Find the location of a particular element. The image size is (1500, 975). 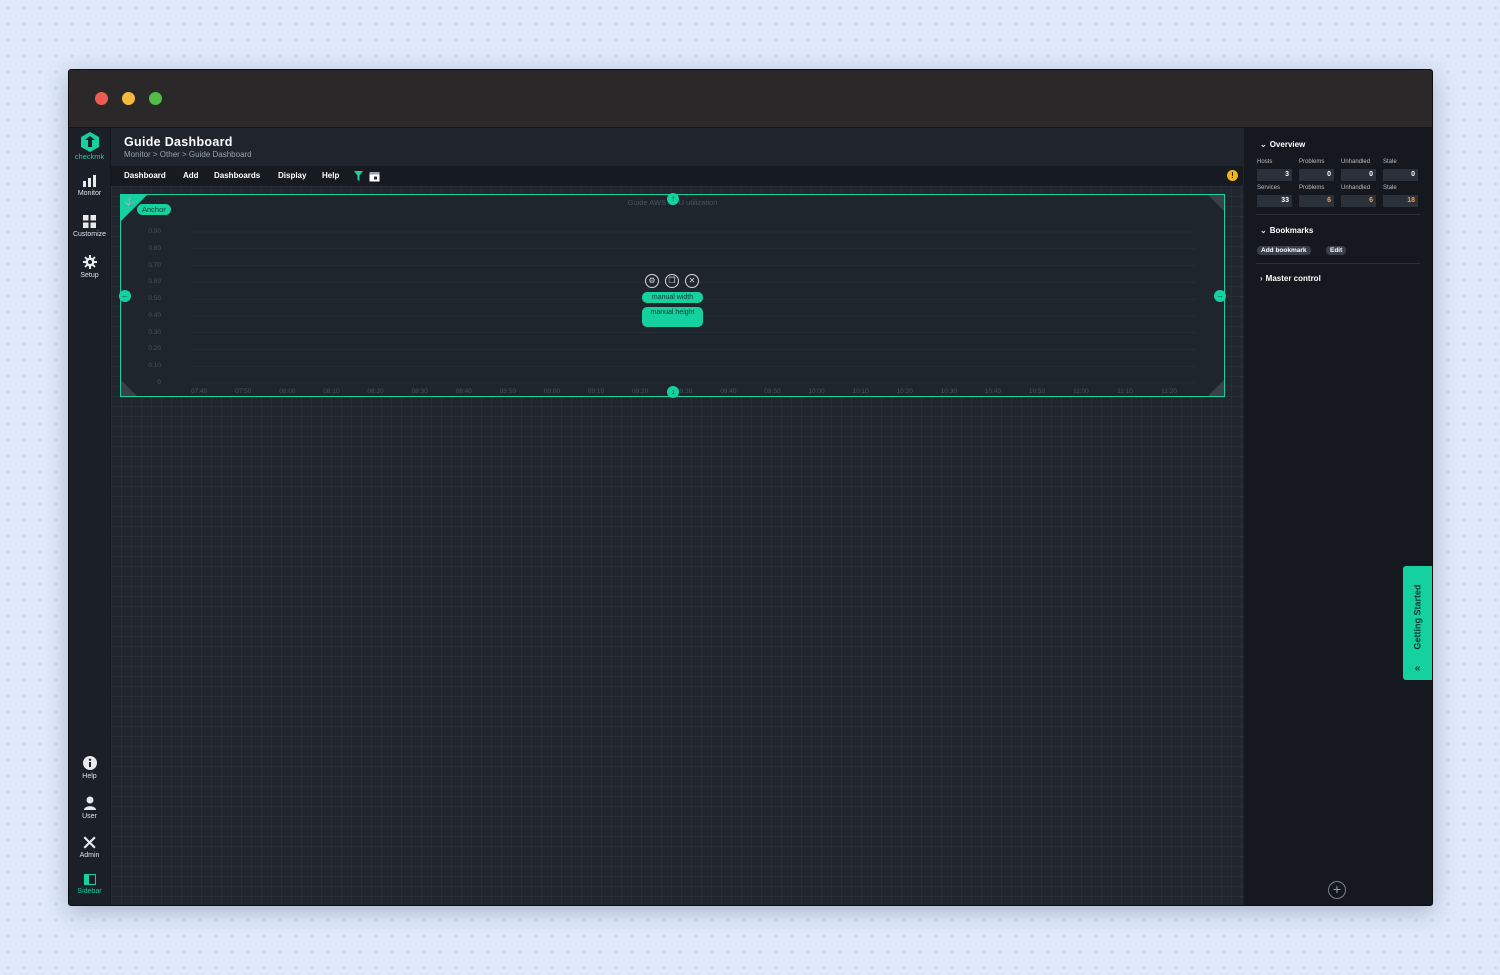

x-axis-tick-label: 09:00 is located at coordinates (552, 391).